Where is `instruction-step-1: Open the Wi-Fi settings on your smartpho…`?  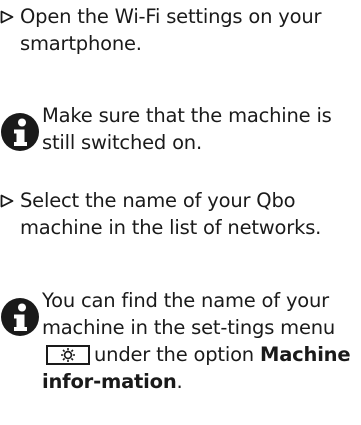
instruction-step-1: Open the Wi-Fi settings on your smartpho… is located at coordinates (170, 30).